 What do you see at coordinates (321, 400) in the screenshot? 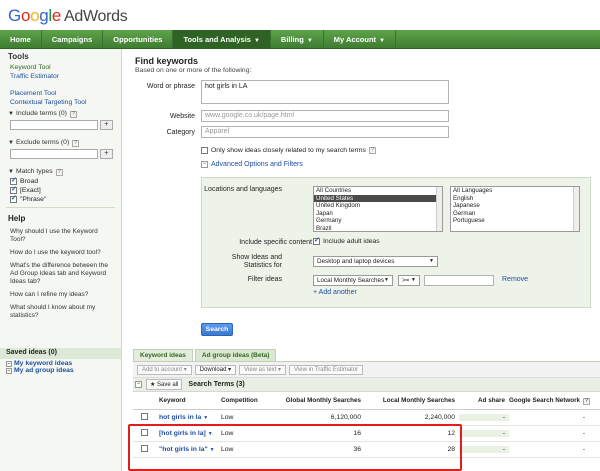
I see `col-global-searches: Global Monthly Searches` at bounding box center [321, 400].